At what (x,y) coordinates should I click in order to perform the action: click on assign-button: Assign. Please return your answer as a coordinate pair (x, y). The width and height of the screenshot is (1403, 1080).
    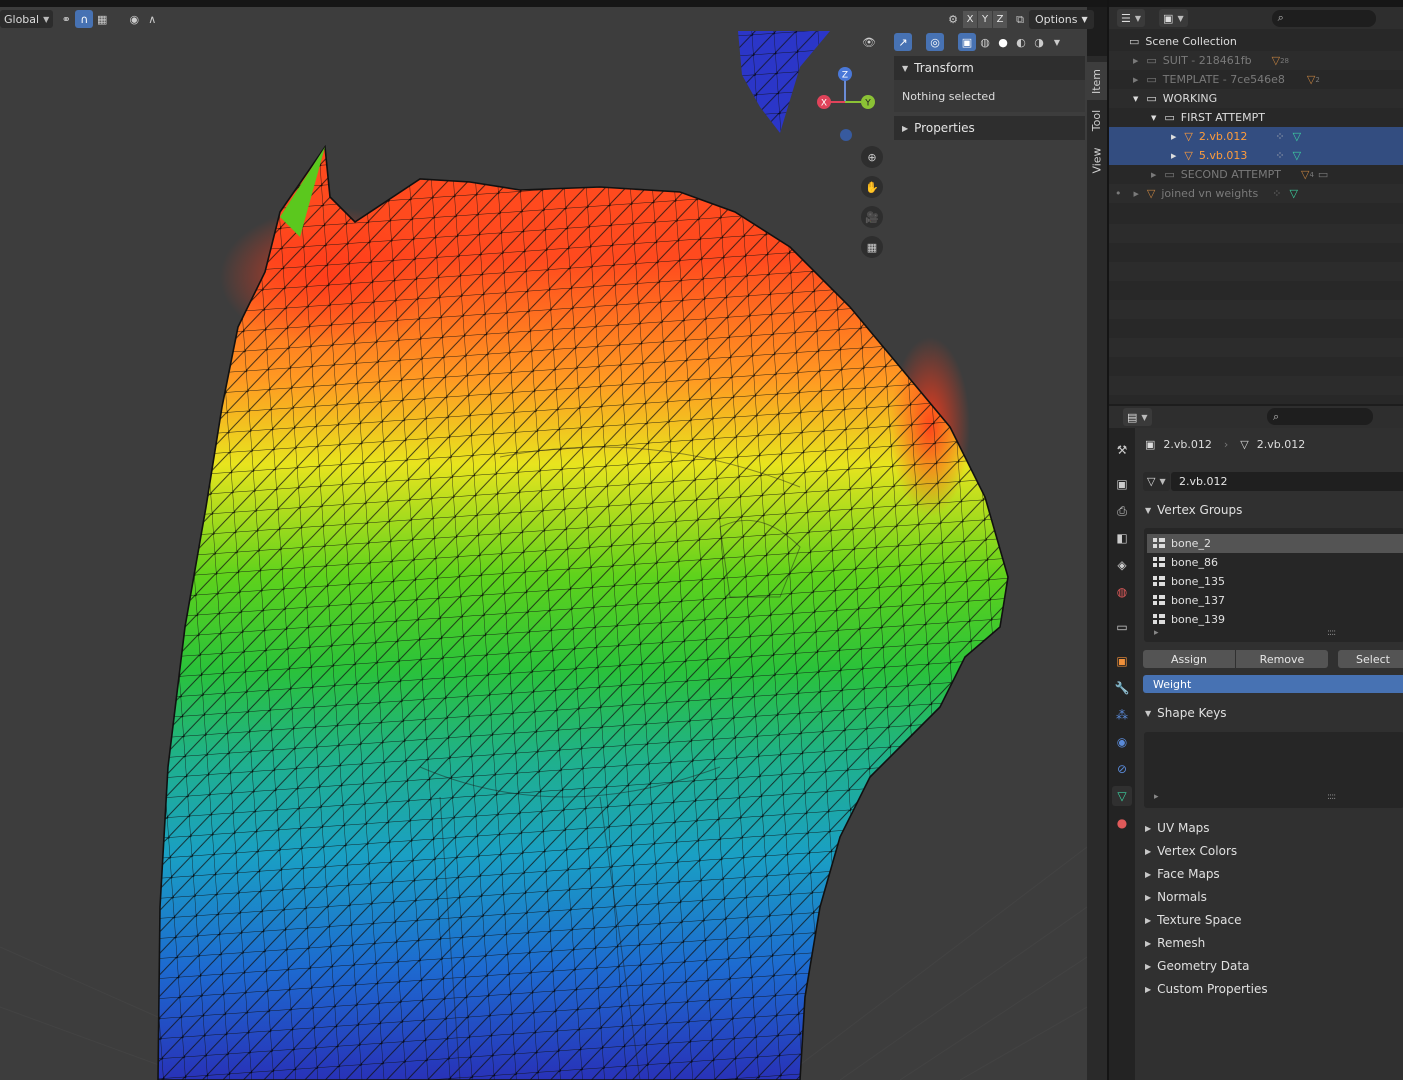
    Looking at the image, I should click on (1189, 659).